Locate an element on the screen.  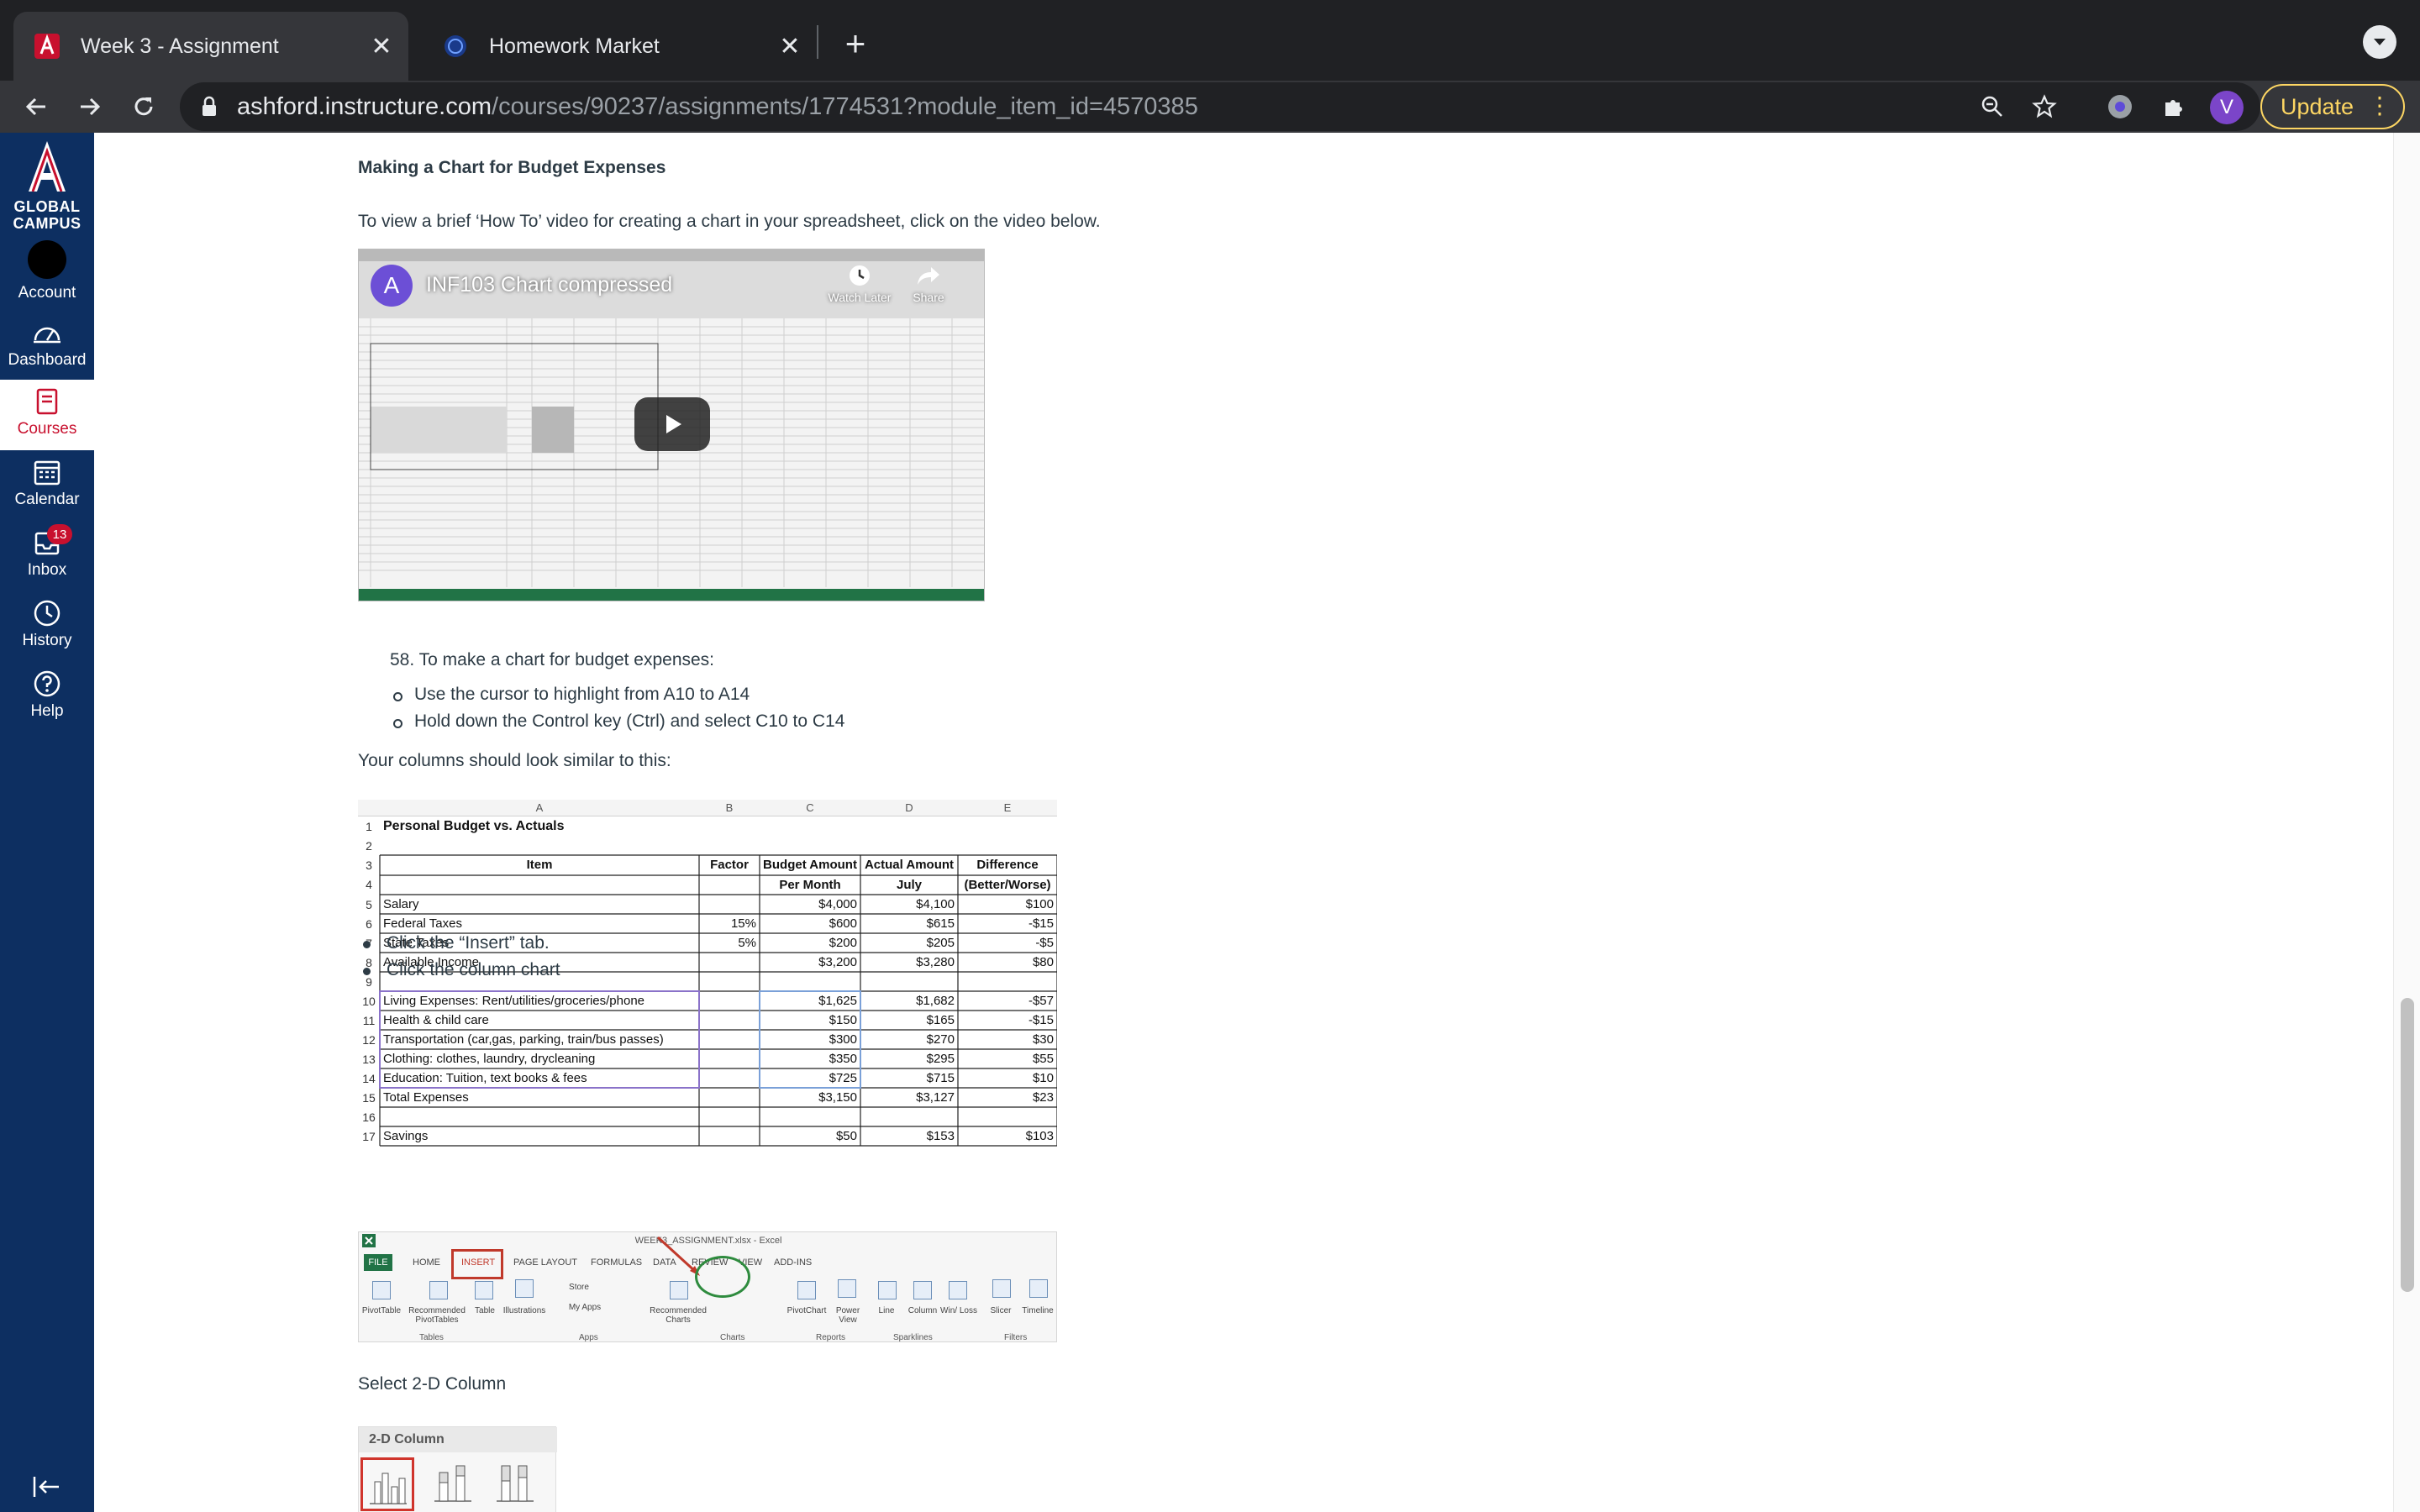
nav-account: Account is located at coordinates (47, 274).